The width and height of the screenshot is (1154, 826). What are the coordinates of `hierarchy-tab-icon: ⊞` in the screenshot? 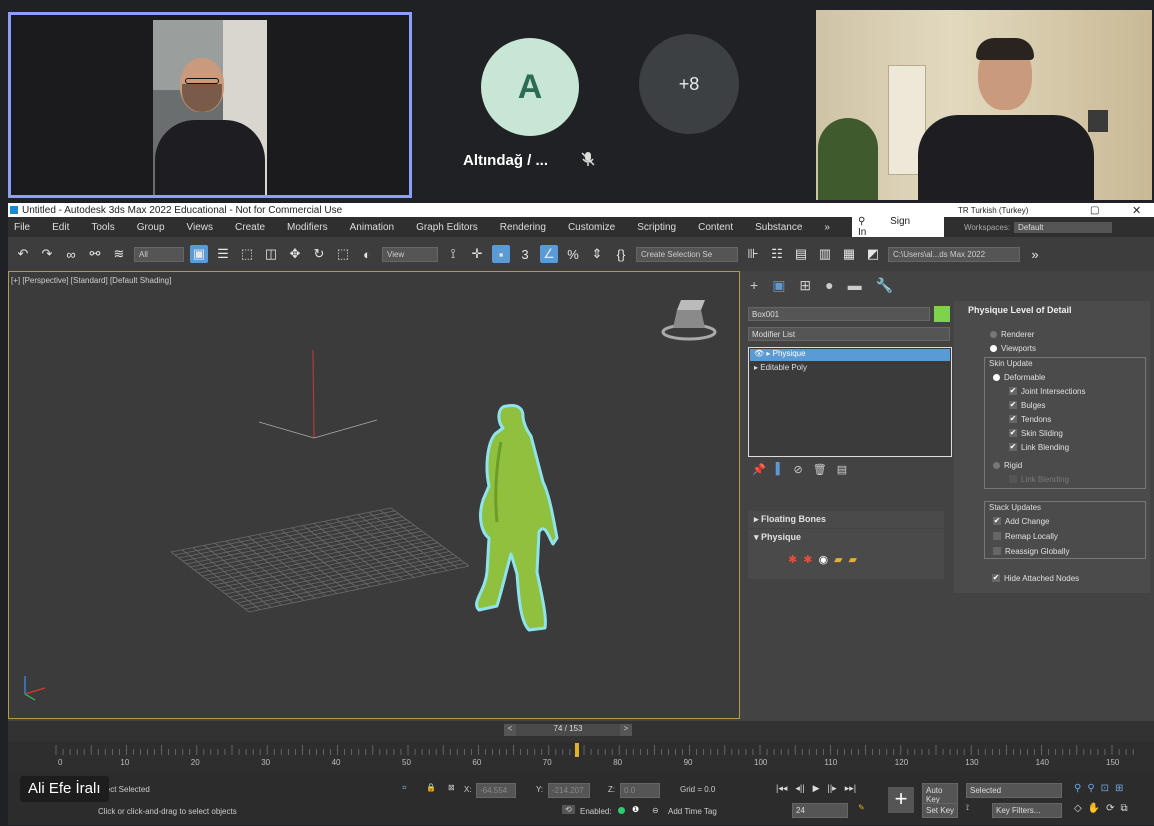 It's located at (805, 286).